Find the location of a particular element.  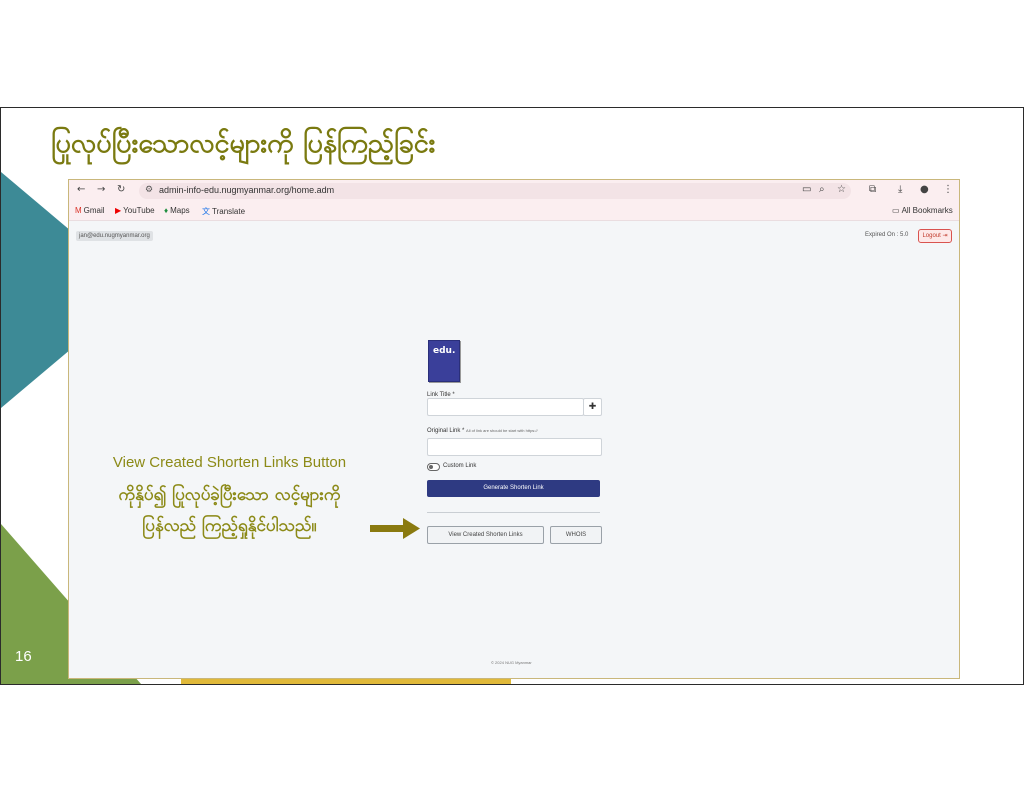

bookmark-maps: ♦ Maps is located at coordinates (177, 210).